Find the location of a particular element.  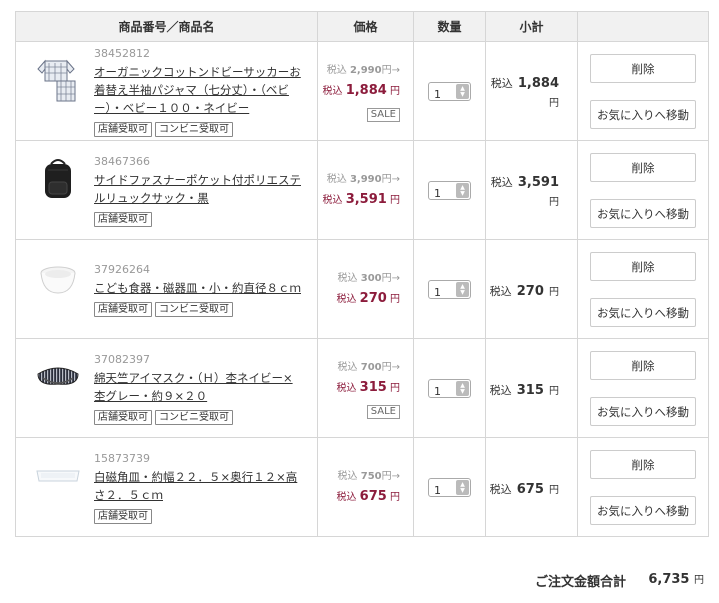

product-id: 15873739 is located at coordinates (122, 458).